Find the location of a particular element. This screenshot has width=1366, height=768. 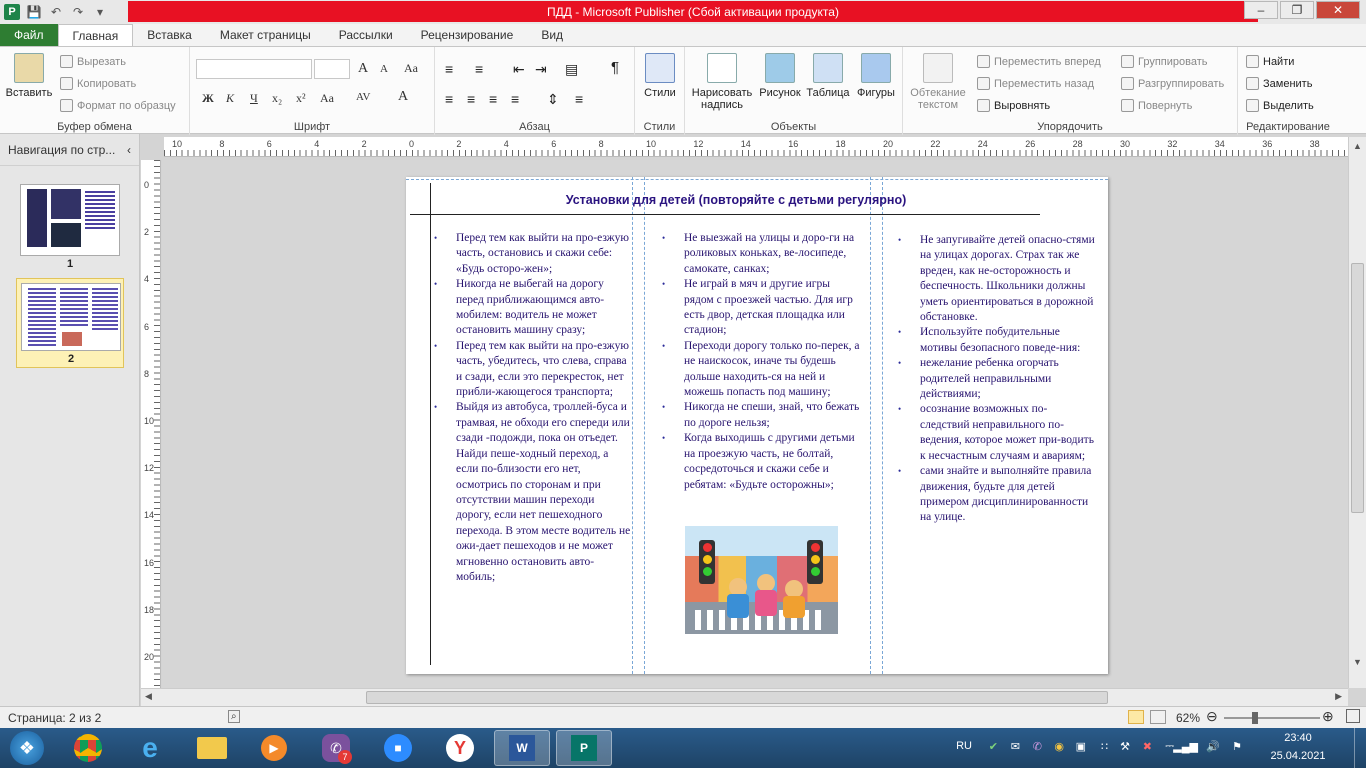

align-right-icon: ≡ is located at coordinates (493, 99).